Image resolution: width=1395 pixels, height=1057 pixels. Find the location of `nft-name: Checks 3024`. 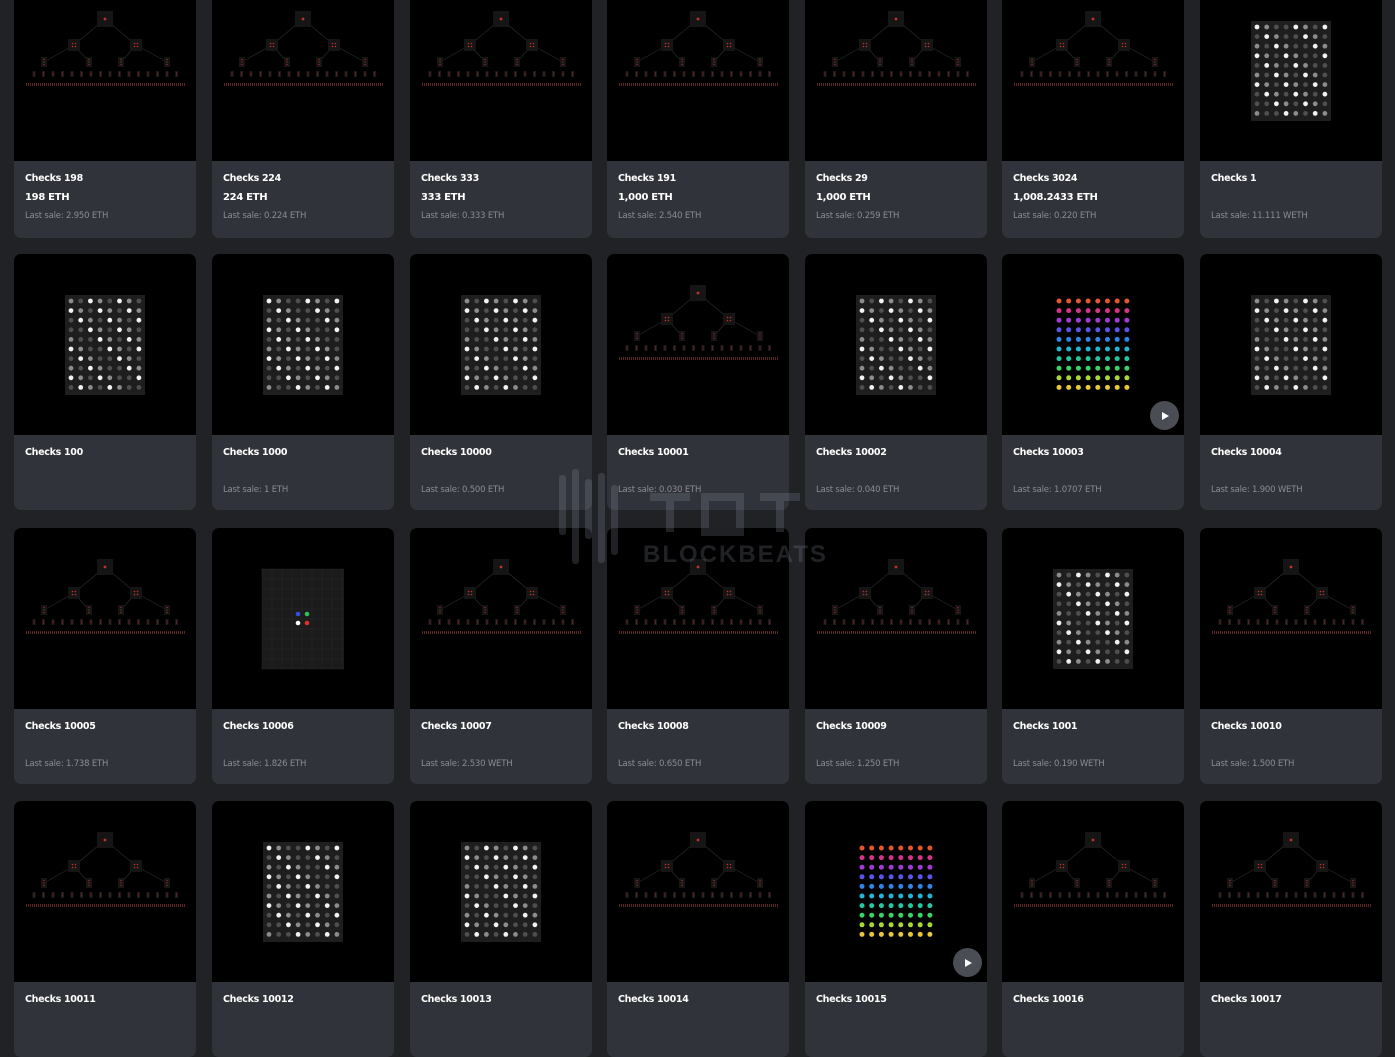

nft-name: Checks 3024 is located at coordinates (1045, 178).